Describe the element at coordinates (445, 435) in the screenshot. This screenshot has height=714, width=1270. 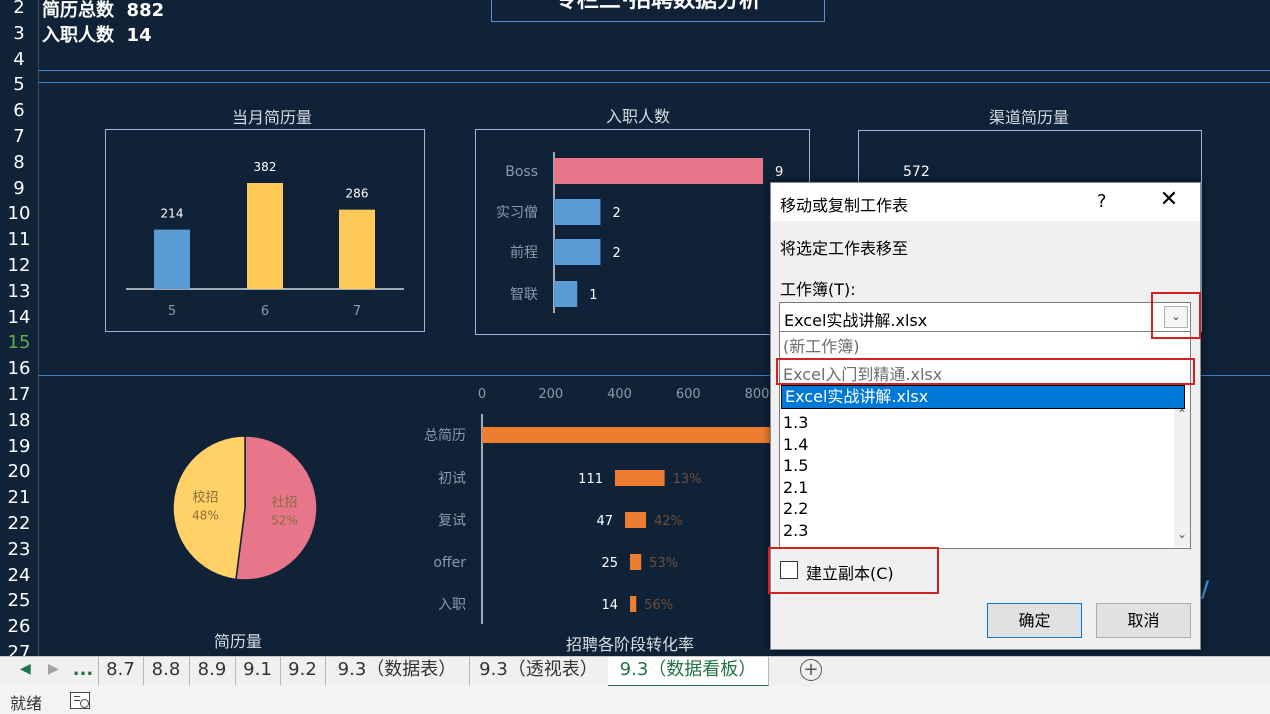
I see `funnel-category-label: 总简历` at that location.